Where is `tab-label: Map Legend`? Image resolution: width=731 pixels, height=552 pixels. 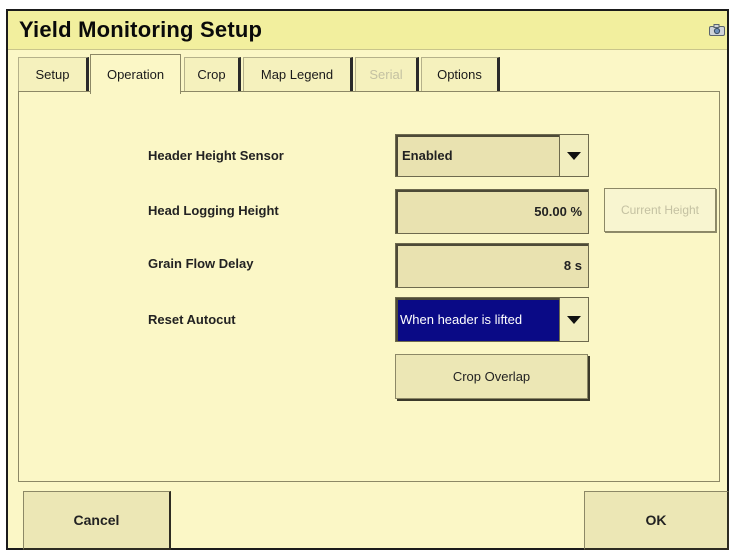 tab-label: Map Legend is located at coordinates (297, 74).